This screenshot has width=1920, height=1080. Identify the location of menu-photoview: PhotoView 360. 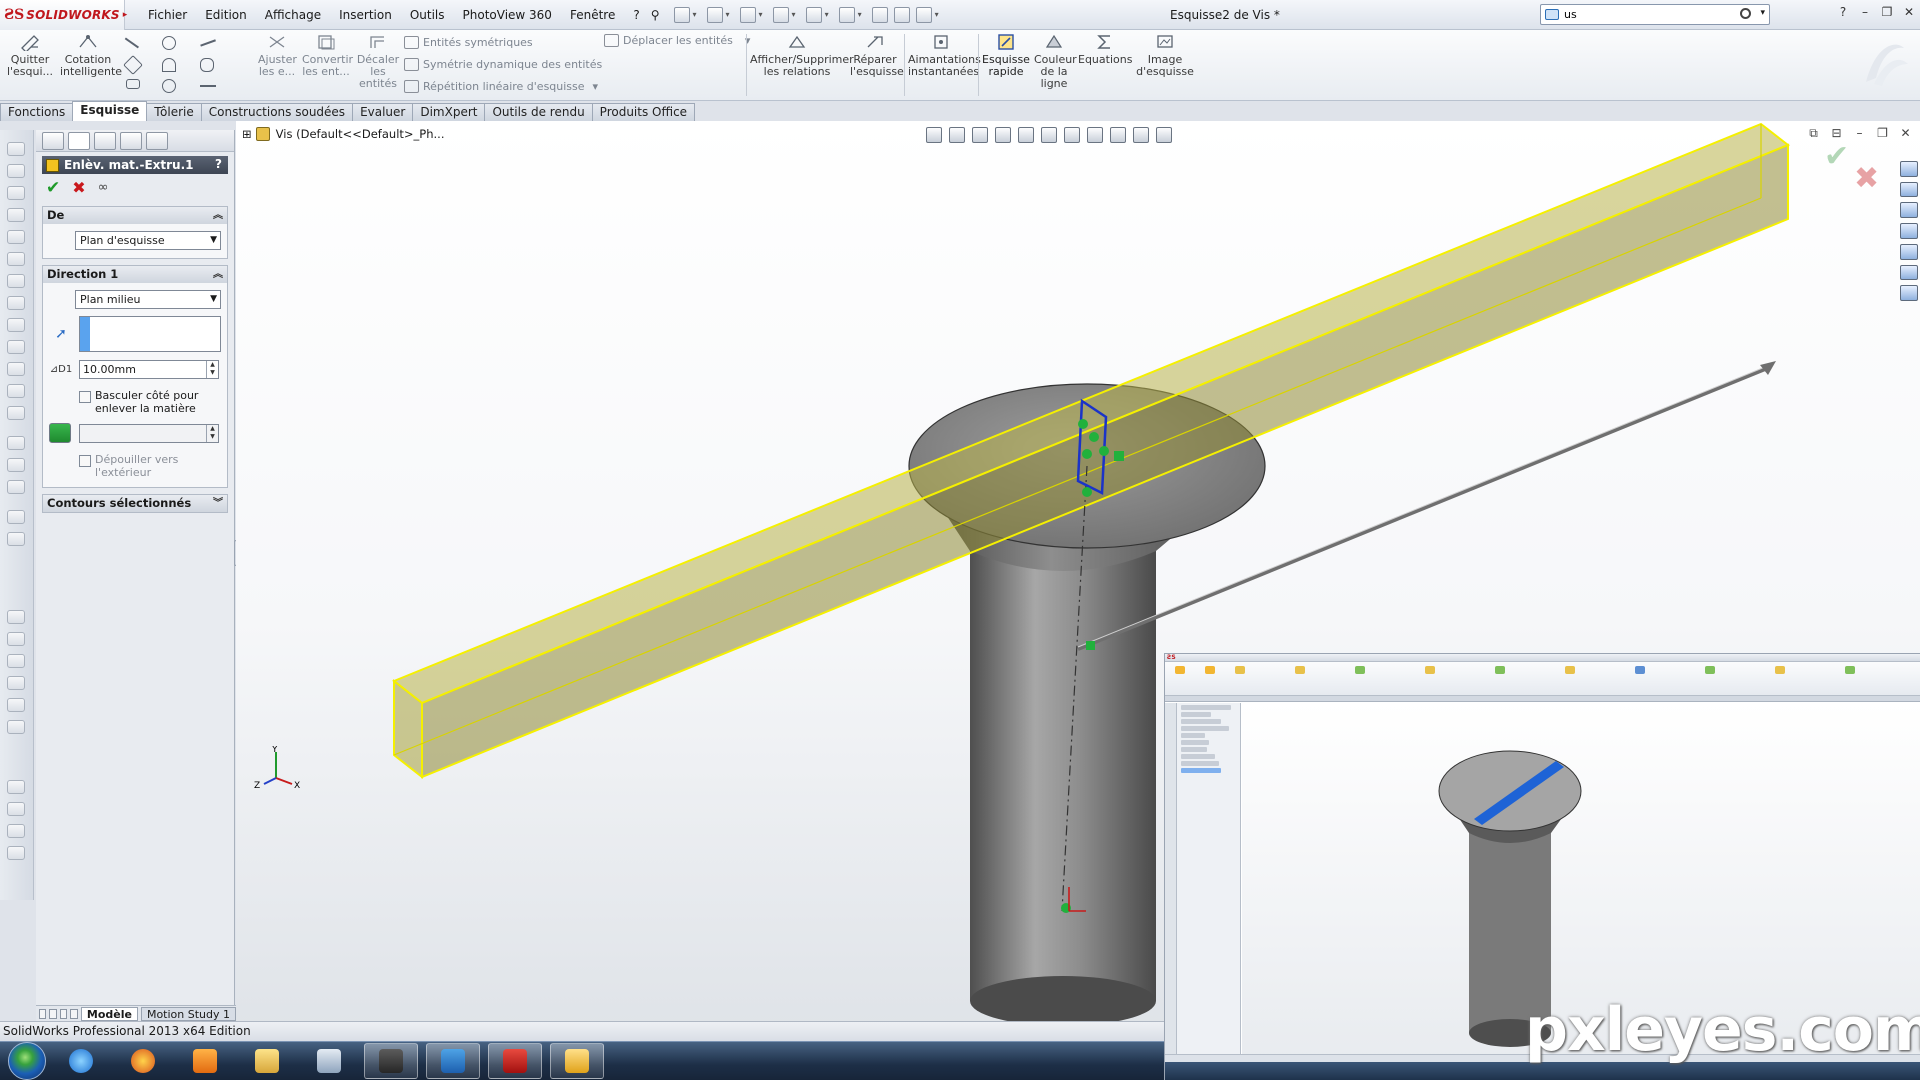
(507, 15).